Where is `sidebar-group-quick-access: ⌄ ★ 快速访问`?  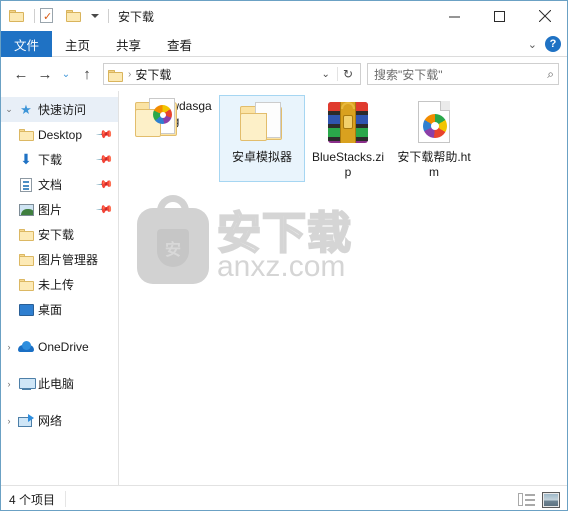
sidebar-group-quick-access: ⌄ ★ 快速访问 is located at coordinates (59, 109).